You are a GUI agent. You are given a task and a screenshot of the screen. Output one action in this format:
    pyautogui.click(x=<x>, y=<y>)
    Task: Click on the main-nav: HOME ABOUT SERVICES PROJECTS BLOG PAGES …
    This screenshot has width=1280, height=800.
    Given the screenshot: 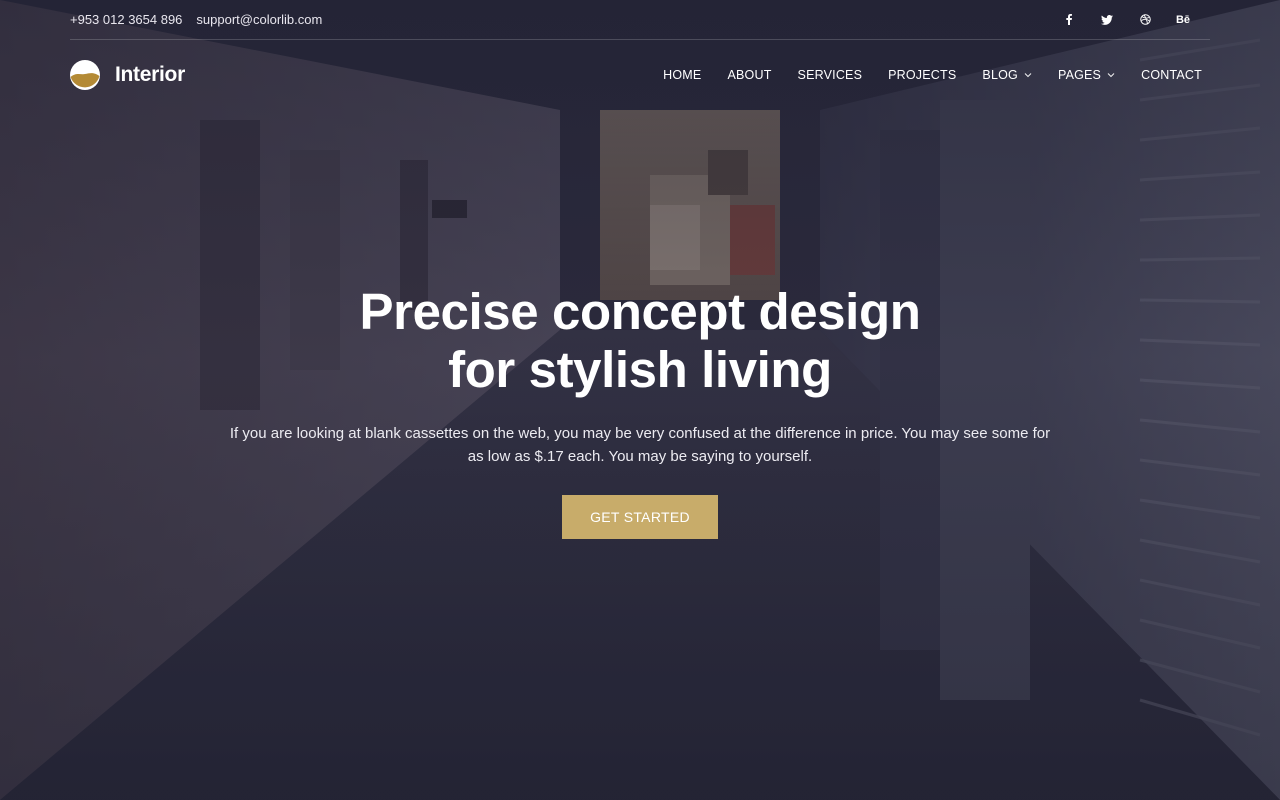 What is the action you would take?
    pyautogui.click(x=919, y=75)
    